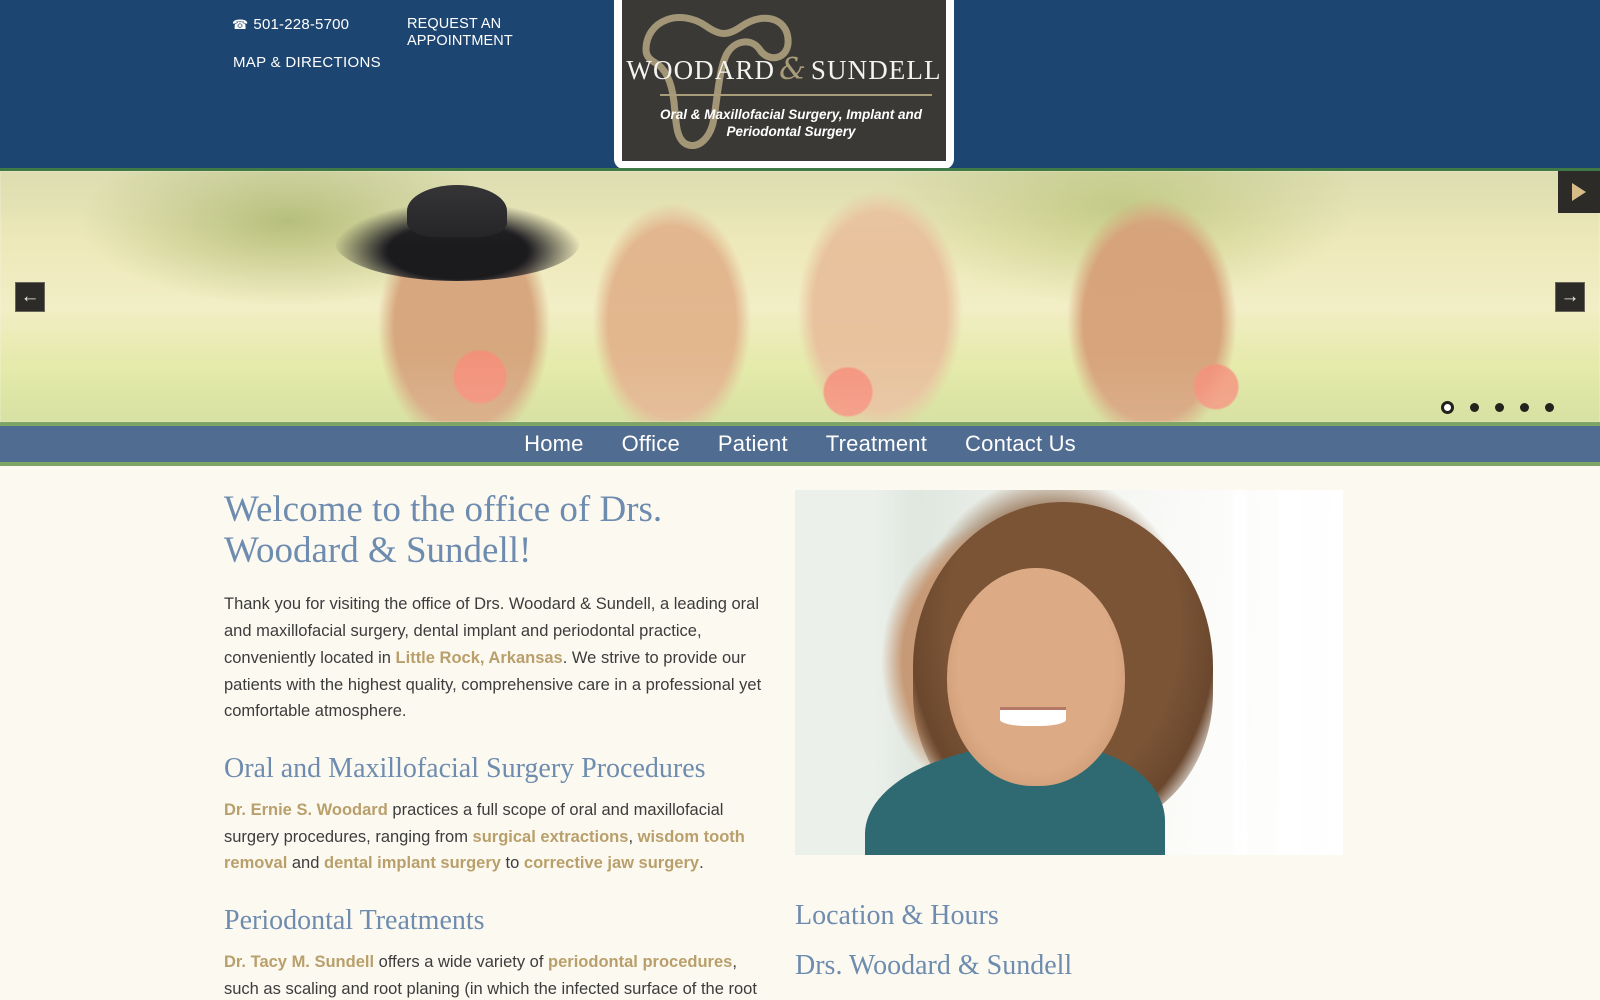 Image resolution: width=1600 pixels, height=1000 pixels. I want to click on phone-number: 501-228-5700, so click(301, 24).